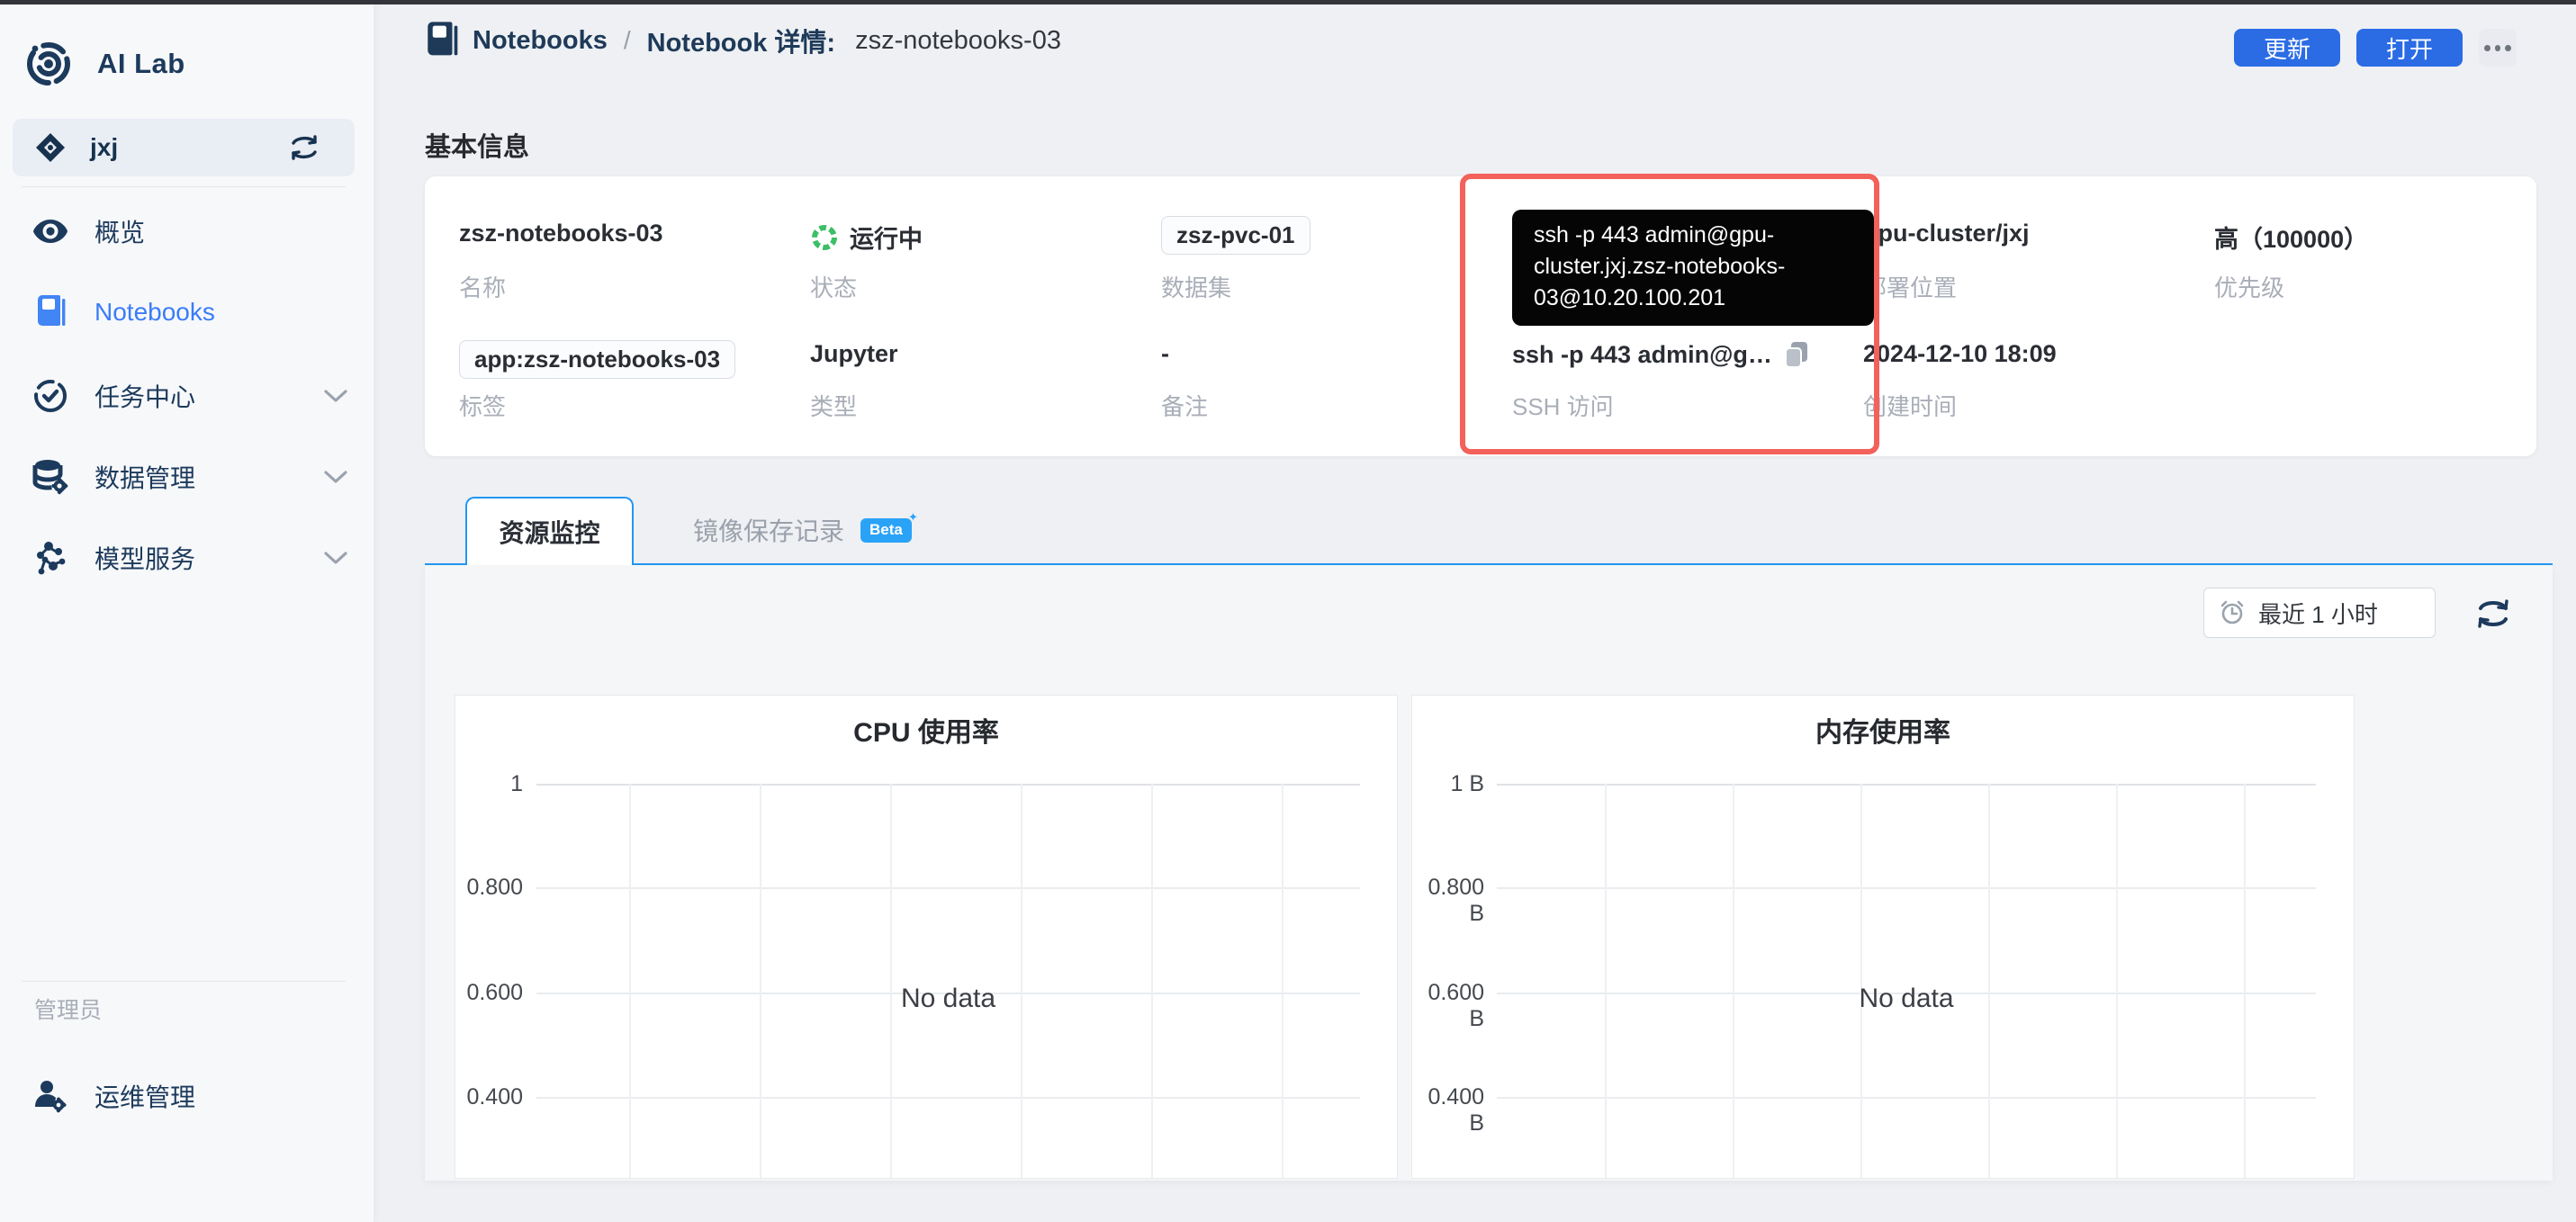  I want to click on time-range-select: 最近 1 小时, so click(2319, 613).